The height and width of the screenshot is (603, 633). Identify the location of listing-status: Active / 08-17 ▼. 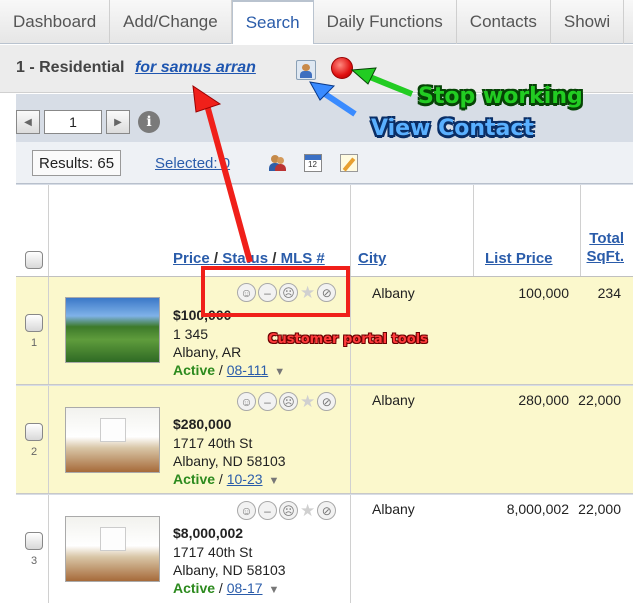
(226, 588).